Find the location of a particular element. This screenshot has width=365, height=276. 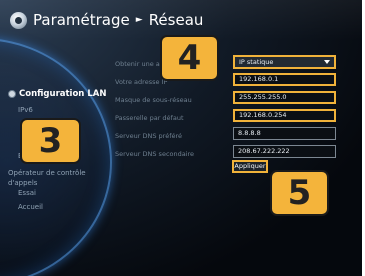

dns-primary-label: Serveur DNS préféré is located at coordinates (149, 136).